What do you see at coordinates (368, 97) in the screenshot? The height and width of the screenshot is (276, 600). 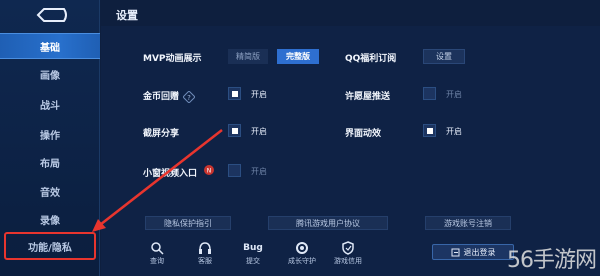 I see `wish-label: 许愿屋推送` at bounding box center [368, 97].